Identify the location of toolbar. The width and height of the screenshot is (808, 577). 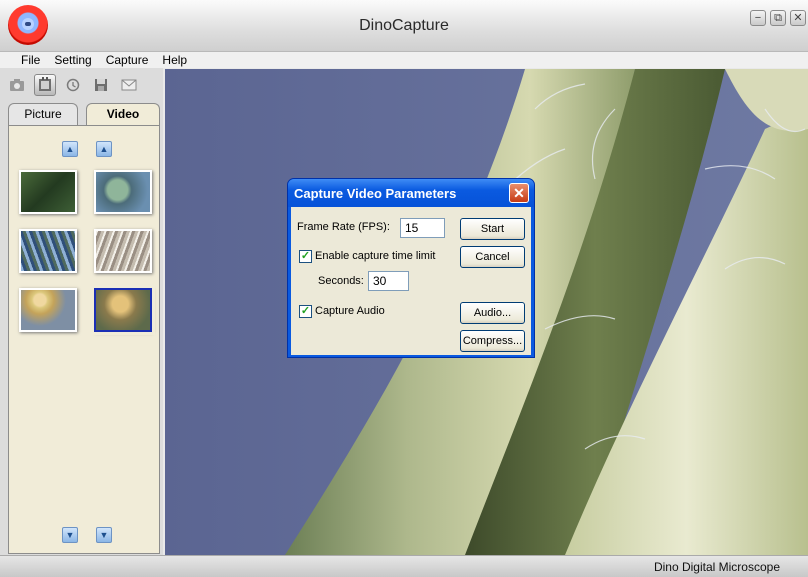
(81, 85).